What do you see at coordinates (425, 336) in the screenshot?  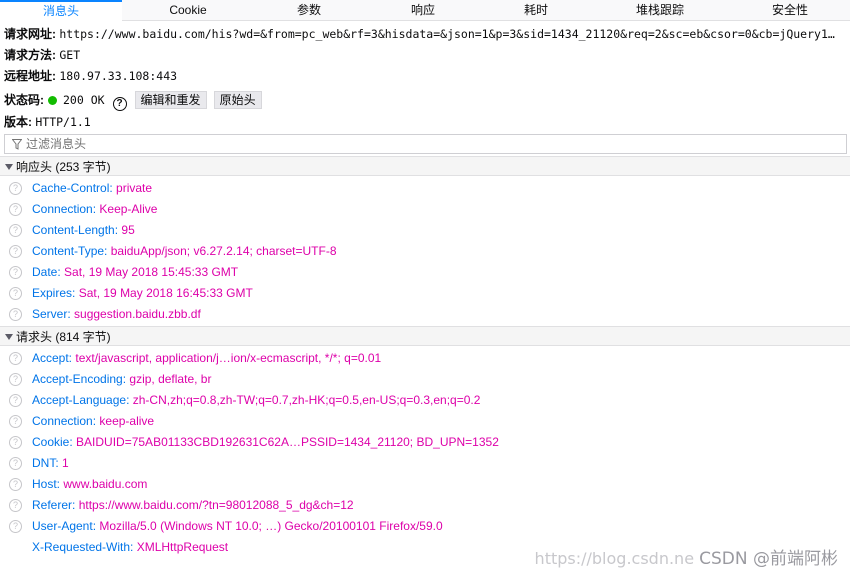 I see `request-headers-section-toggle: 请求头 (814 字节)` at bounding box center [425, 336].